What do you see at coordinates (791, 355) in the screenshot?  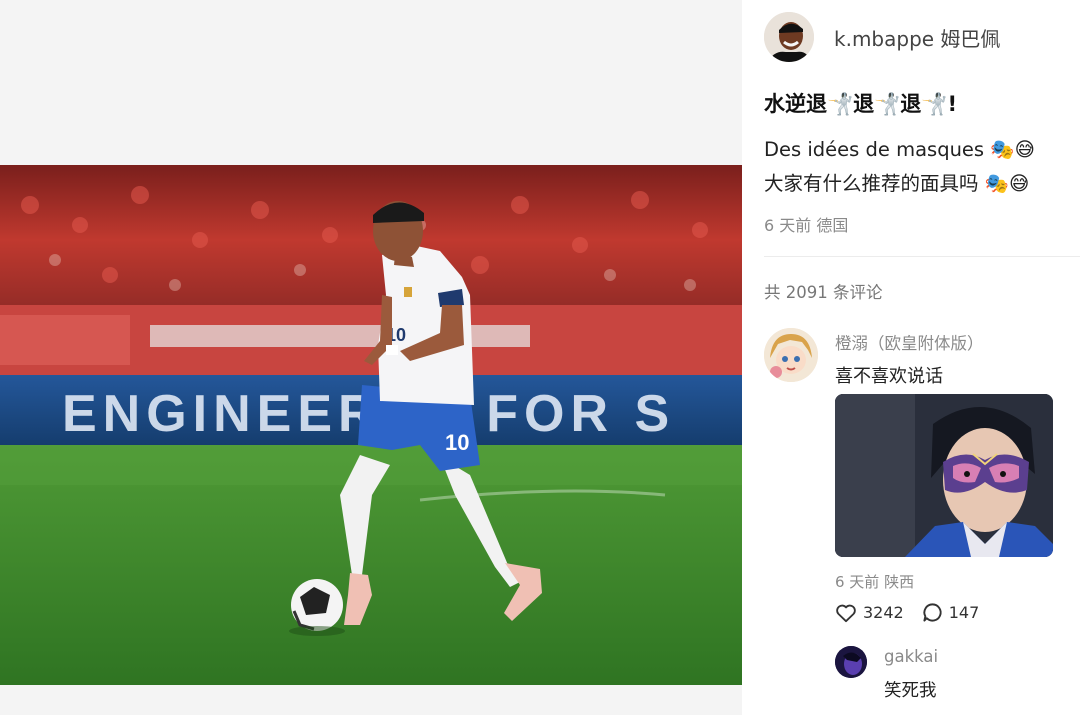 I see `commenter-avatar` at bounding box center [791, 355].